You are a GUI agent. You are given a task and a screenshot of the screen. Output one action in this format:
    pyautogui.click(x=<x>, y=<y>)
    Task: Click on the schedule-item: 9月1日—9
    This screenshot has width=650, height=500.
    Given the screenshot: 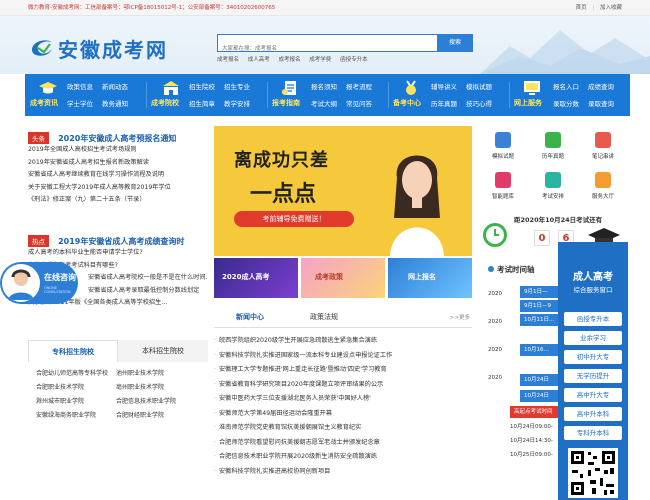 What is the action you would take?
    pyautogui.click(x=539, y=306)
    